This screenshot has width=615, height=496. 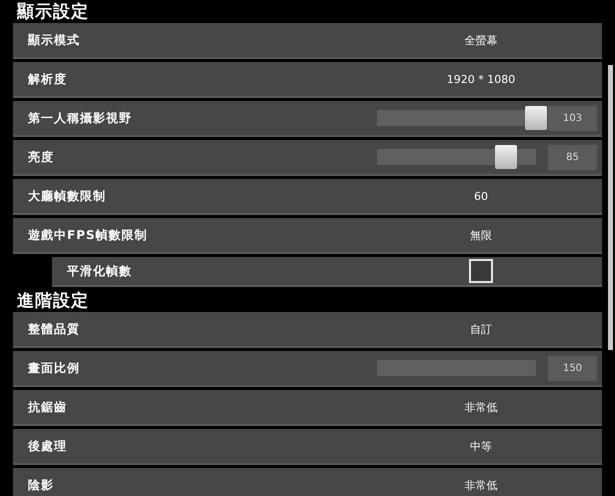 I want to click on setting-label: 大廳幀數限制, so click(x=67, y=196).